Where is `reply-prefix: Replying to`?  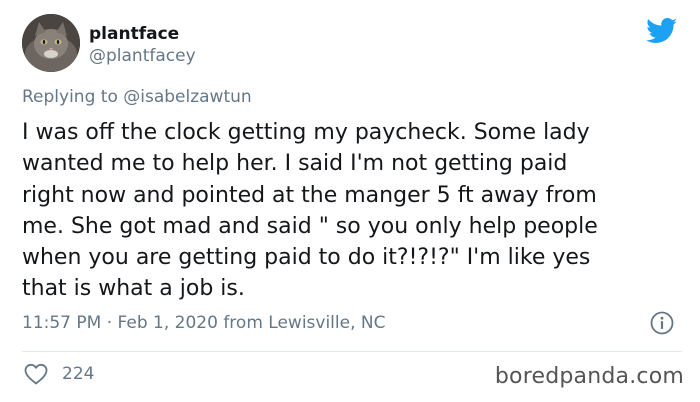 reply-prefix: Replying to is located at coordinates (70, 97).